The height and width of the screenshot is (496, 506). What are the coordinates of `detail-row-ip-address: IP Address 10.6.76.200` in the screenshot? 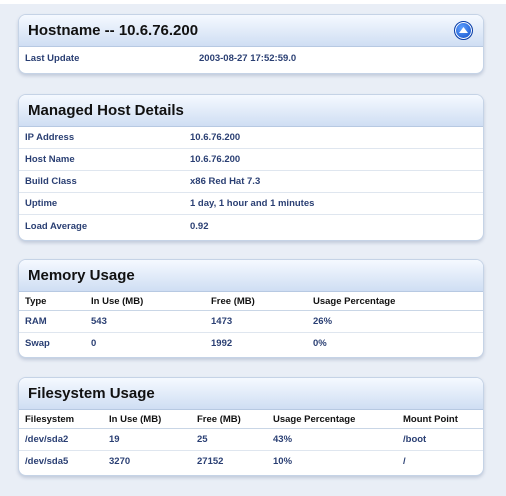 It's located at (251, 138).